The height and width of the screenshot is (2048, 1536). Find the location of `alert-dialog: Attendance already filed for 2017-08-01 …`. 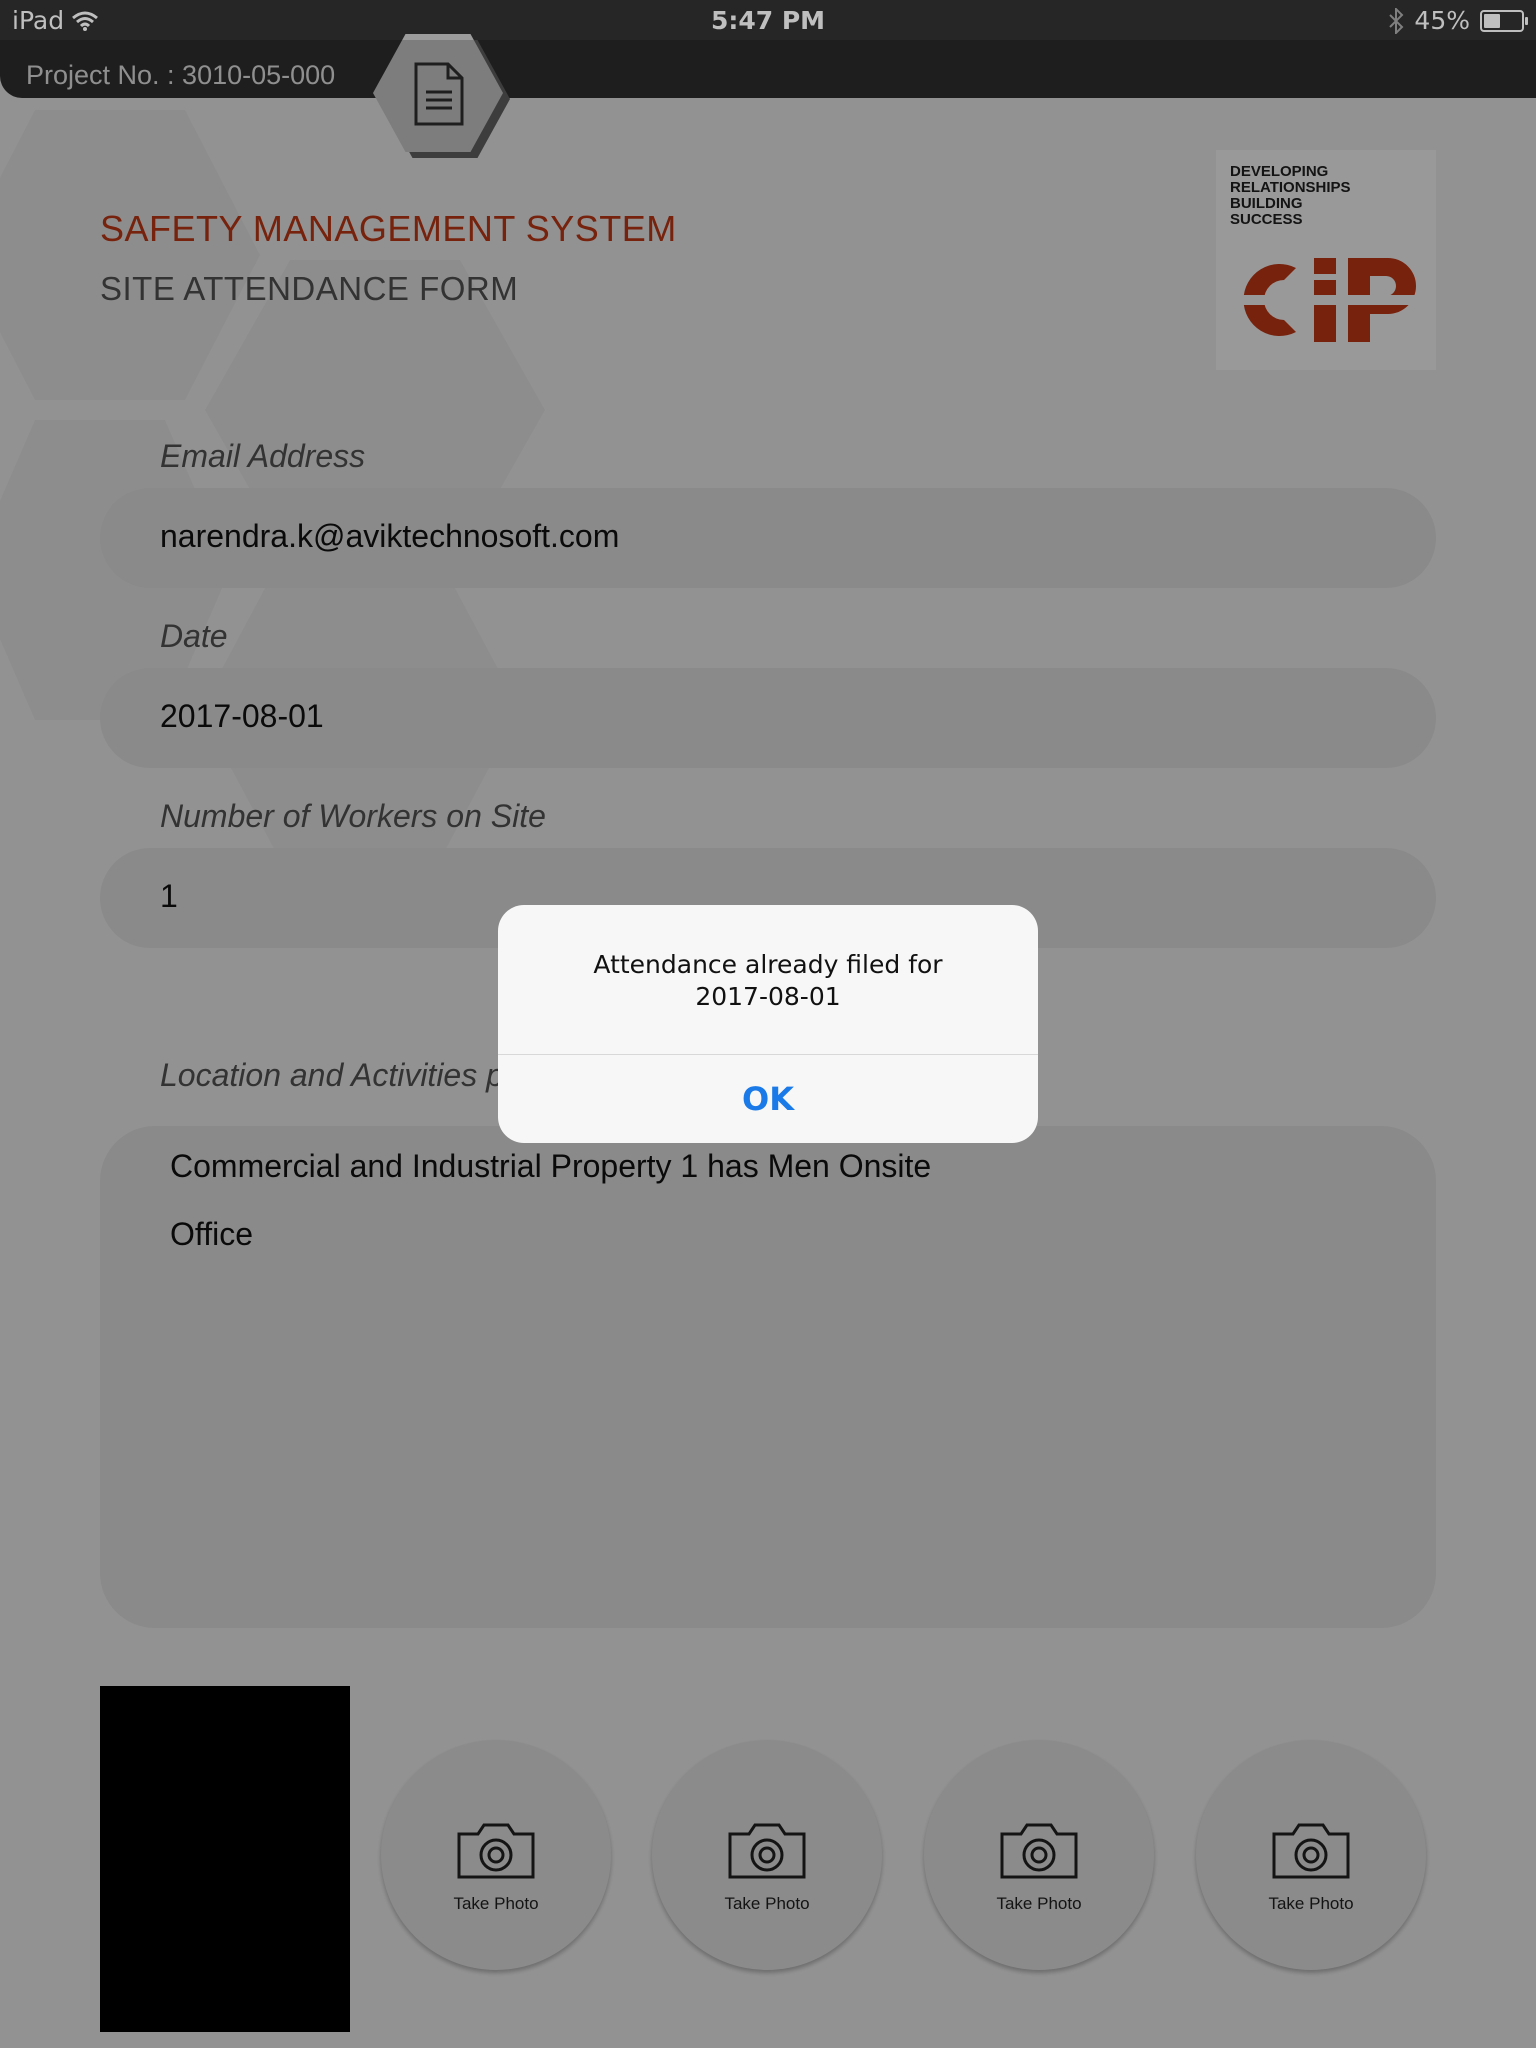

alert-dialog: Attendance already filed for 2017-08-01 … is located at coordinates (768, 1024).